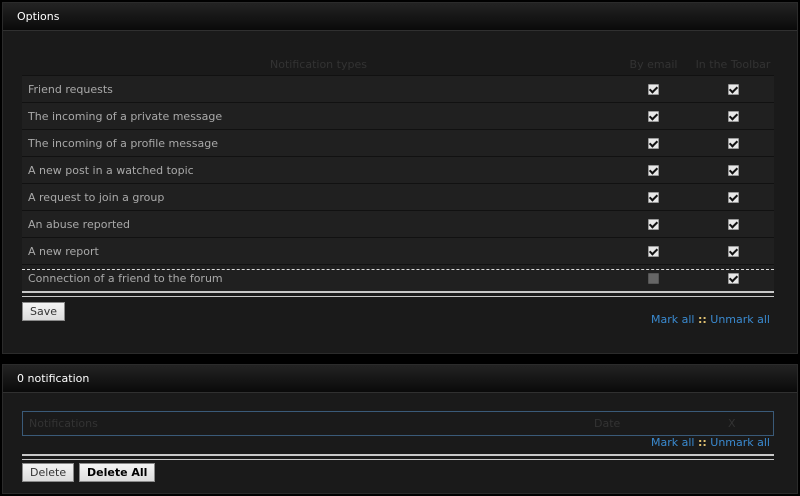 The width and height of the screenshot is (800, 496). I want to click on col-in-toolbar: In the Toolbar, so click(733, 64).